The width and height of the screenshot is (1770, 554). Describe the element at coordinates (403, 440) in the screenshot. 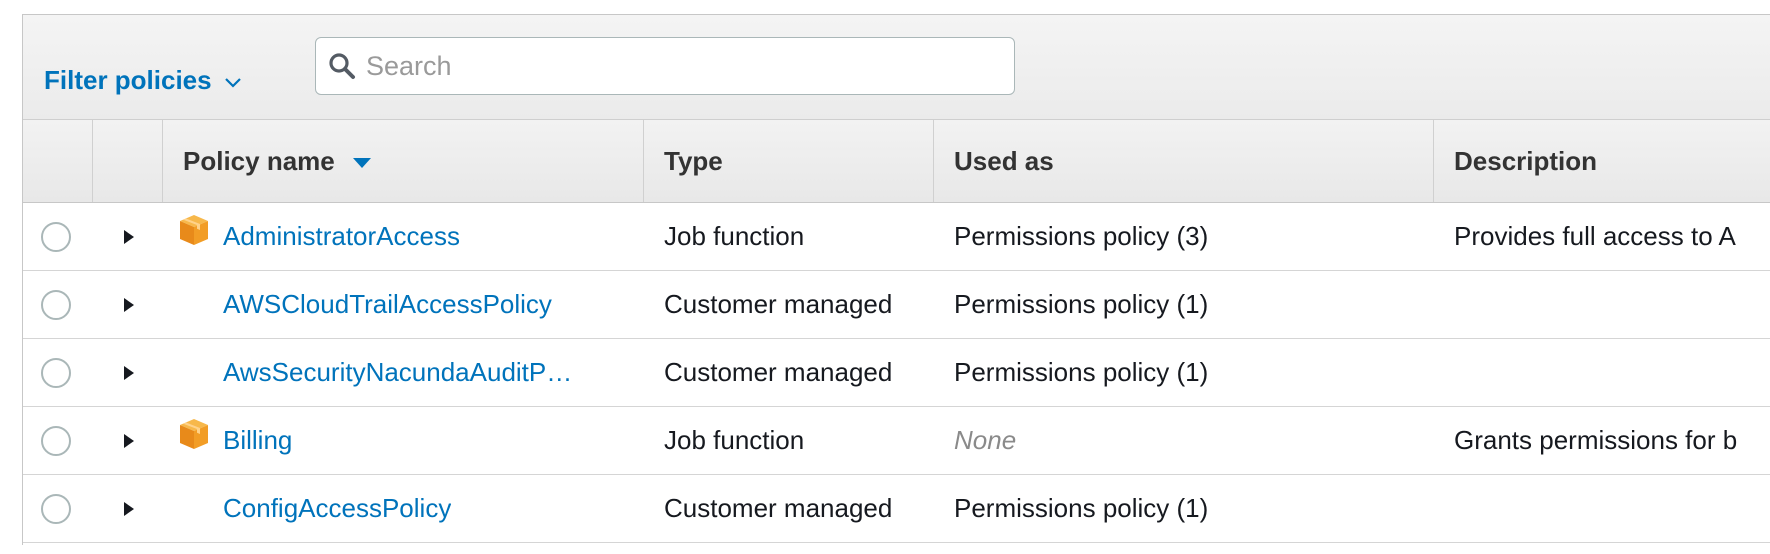

I see `policy-name-cell: Billing` at that location.